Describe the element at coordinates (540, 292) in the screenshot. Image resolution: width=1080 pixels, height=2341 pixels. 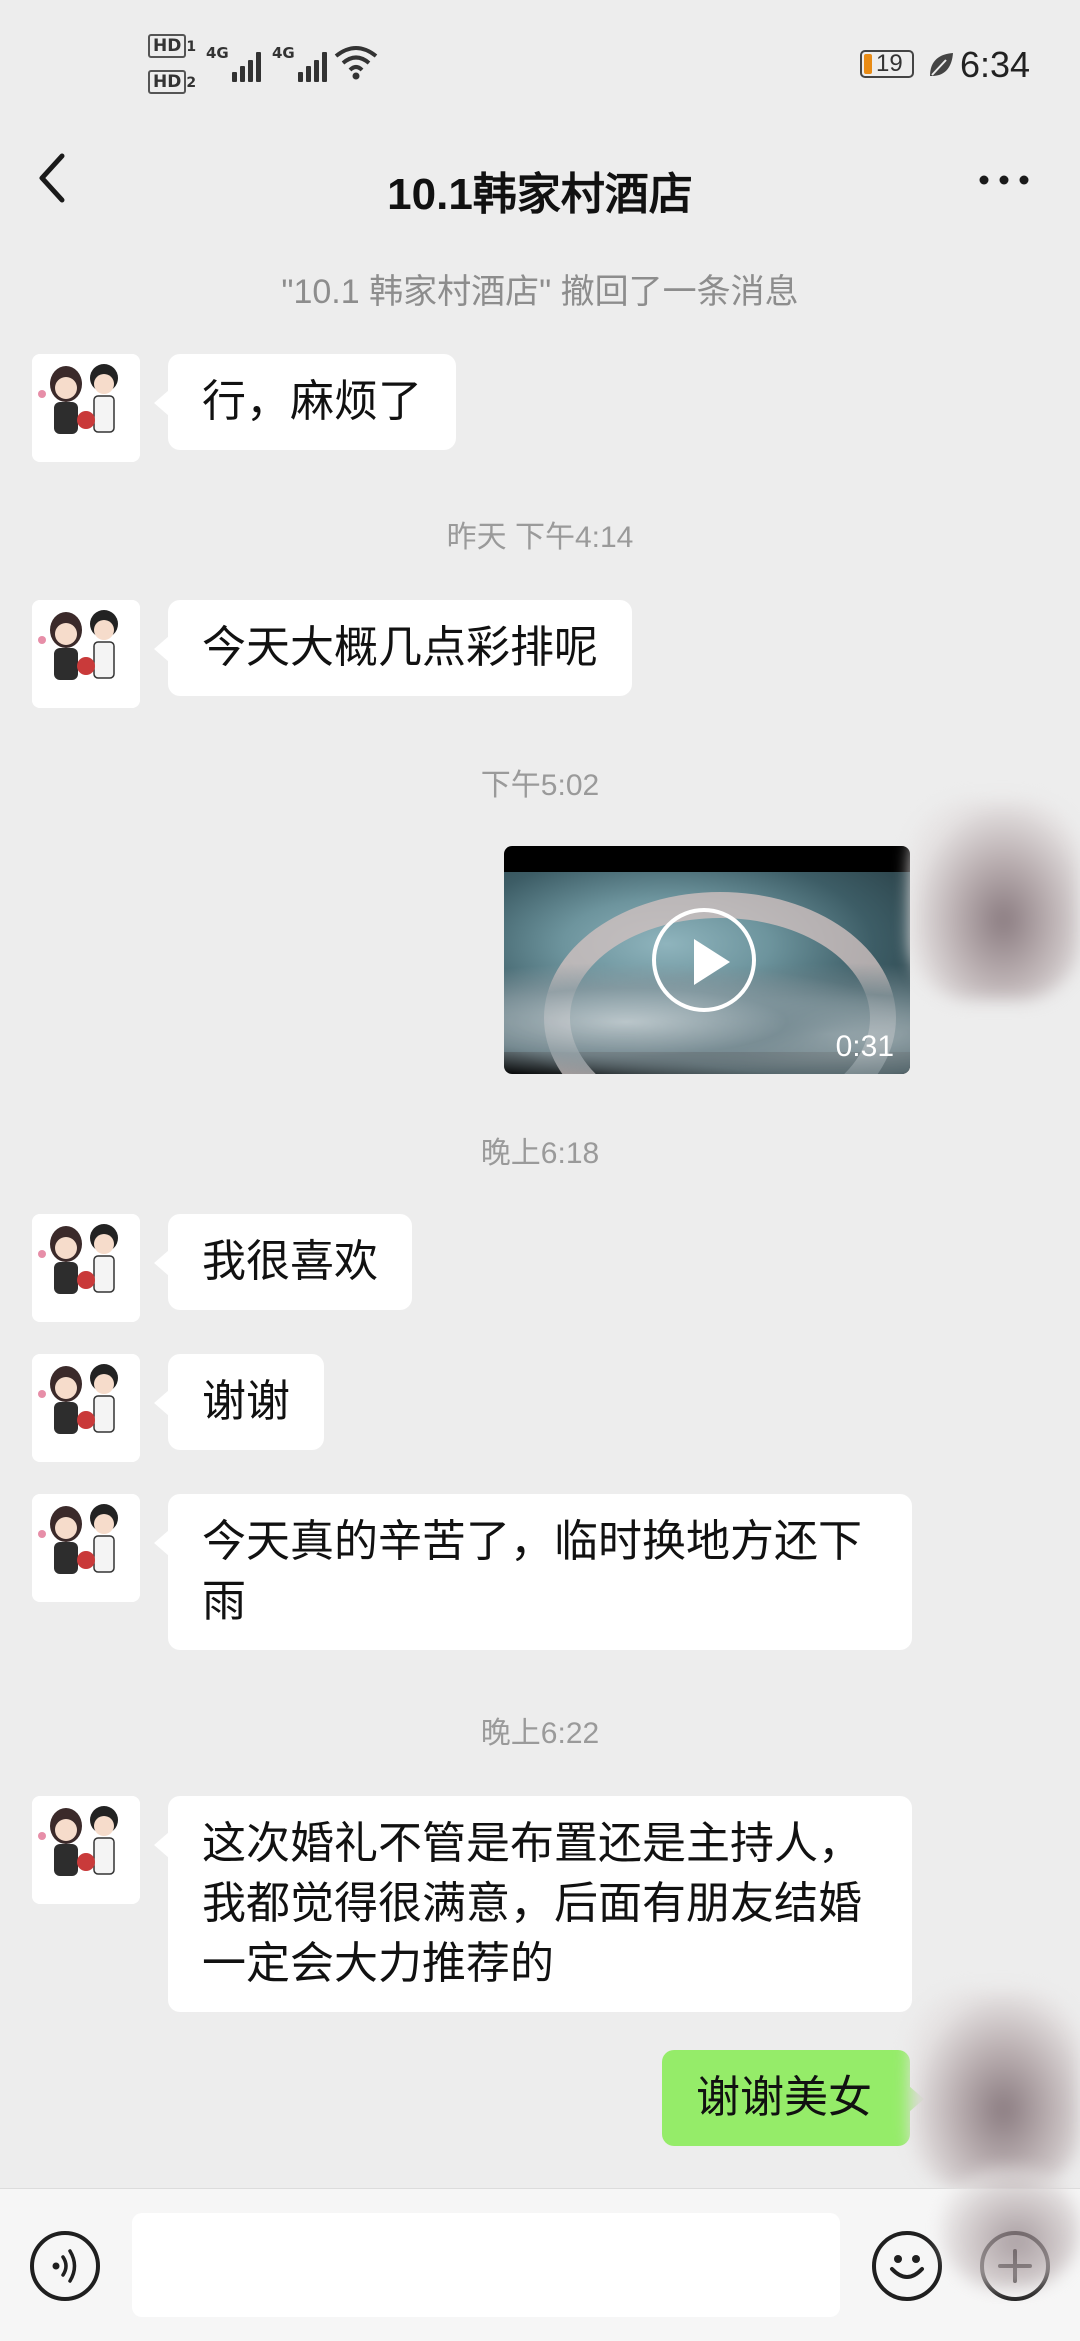
I see `recall-notice: "10.1 韩家村酒店" 撤回了一条消息` at that location.